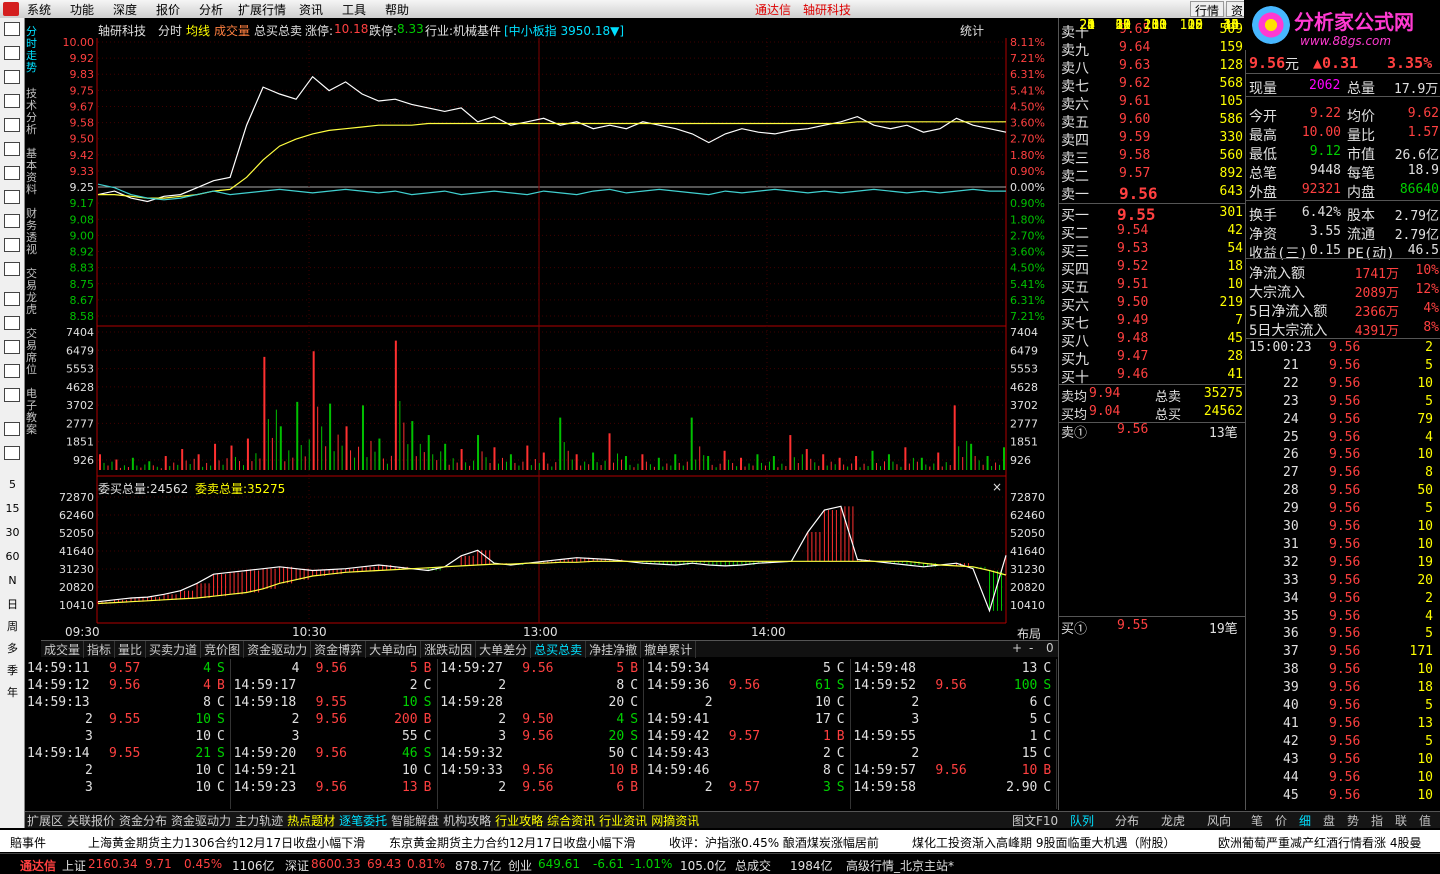 The image size is (1440, 874). What do you see at coordinates (504, 649) in the screenshot?
I see `tab-big-diff: 大单差分` at bounding box center [504, 649].